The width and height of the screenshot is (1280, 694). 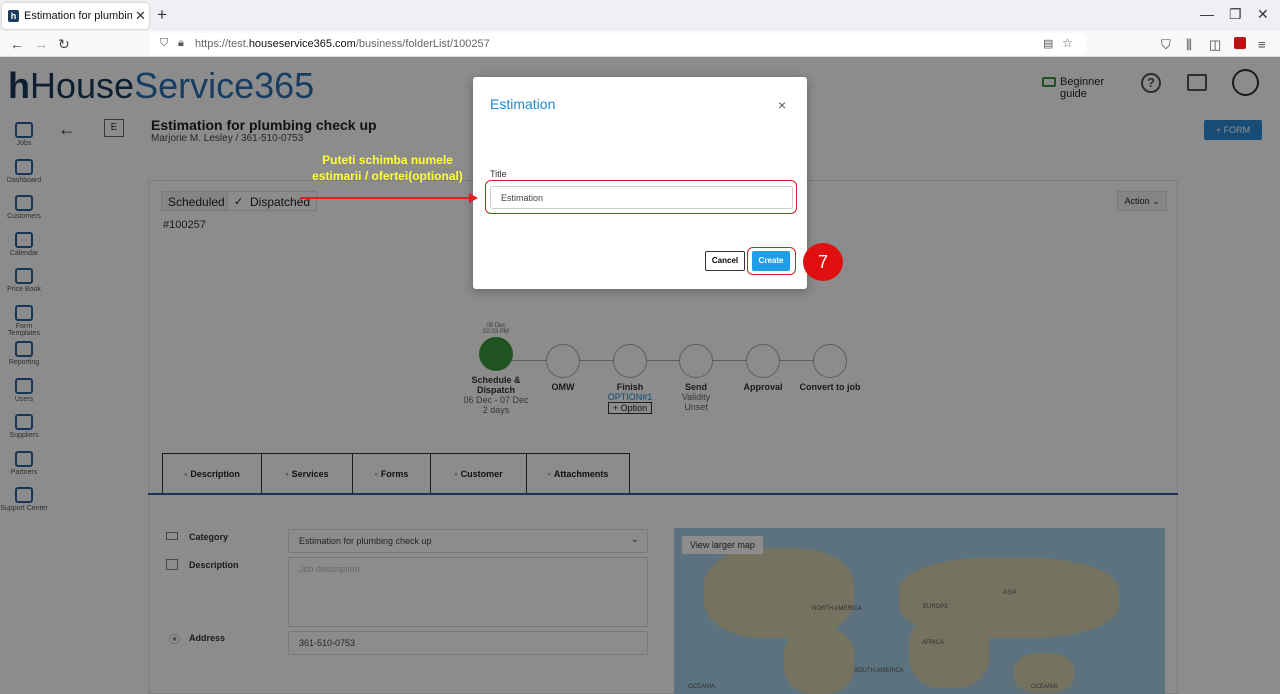 What do you see at coordinates (1263, 14) in the screenshot?
I see `window-close-icon: ✕` at bounding box center [1263, 14].